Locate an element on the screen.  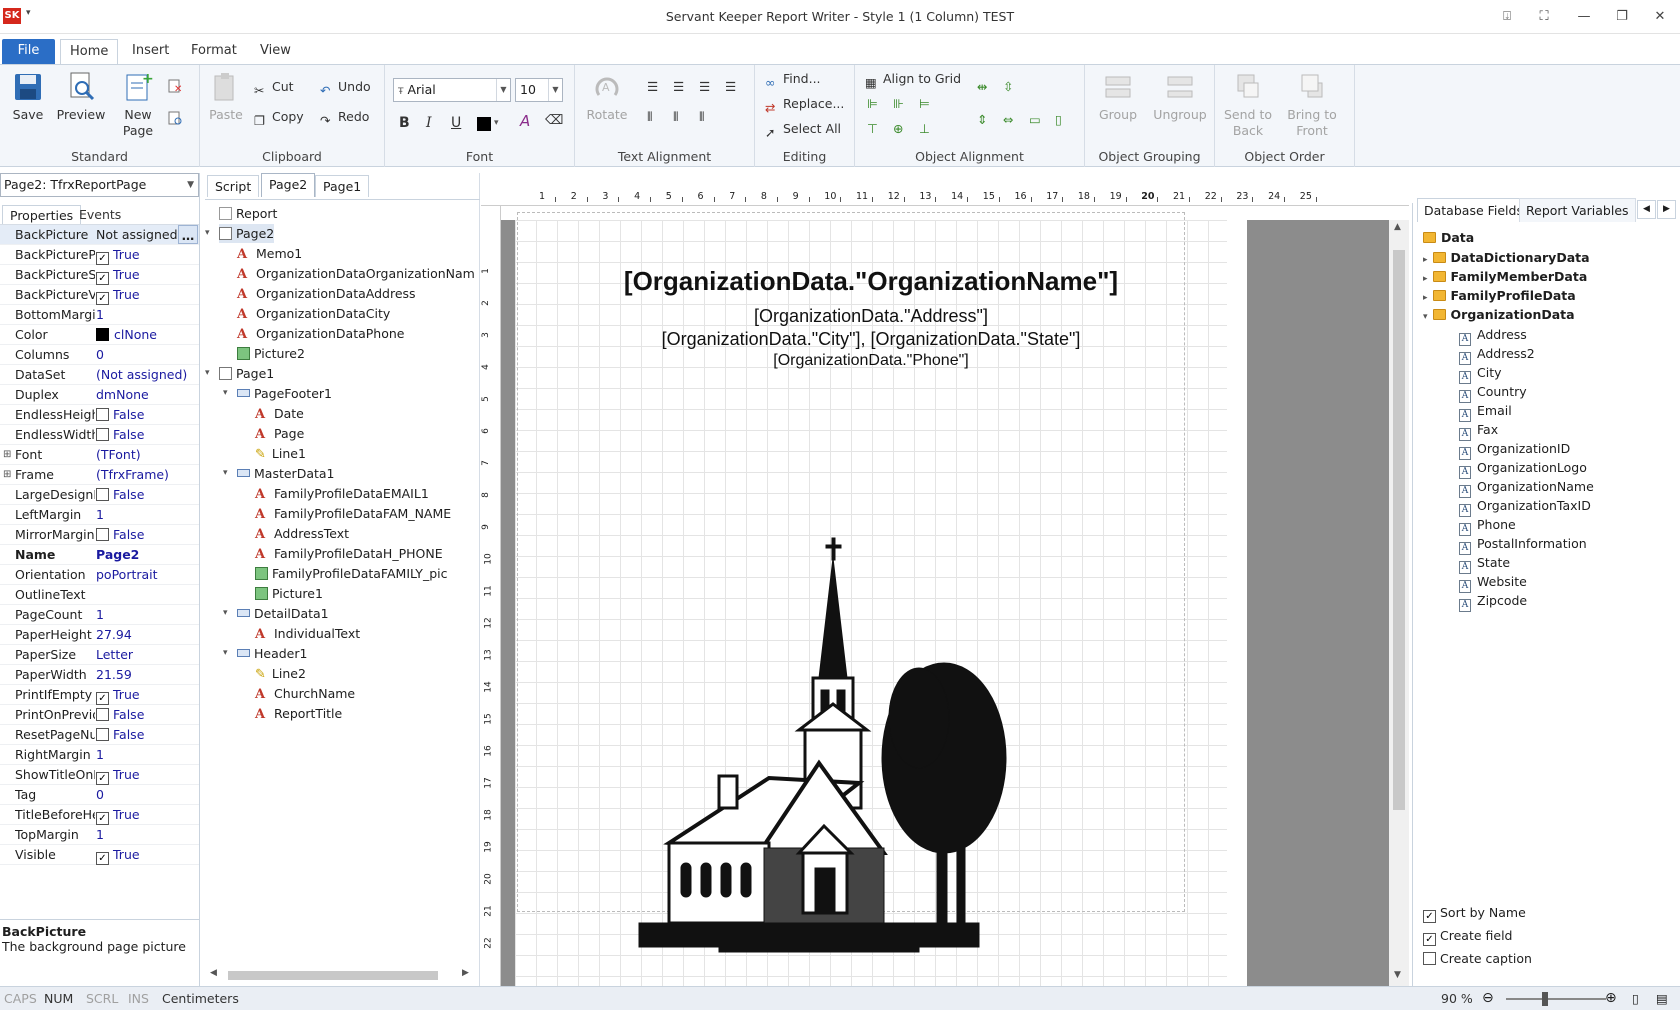
field-item: A Address is located at coordinates (1493, 335).